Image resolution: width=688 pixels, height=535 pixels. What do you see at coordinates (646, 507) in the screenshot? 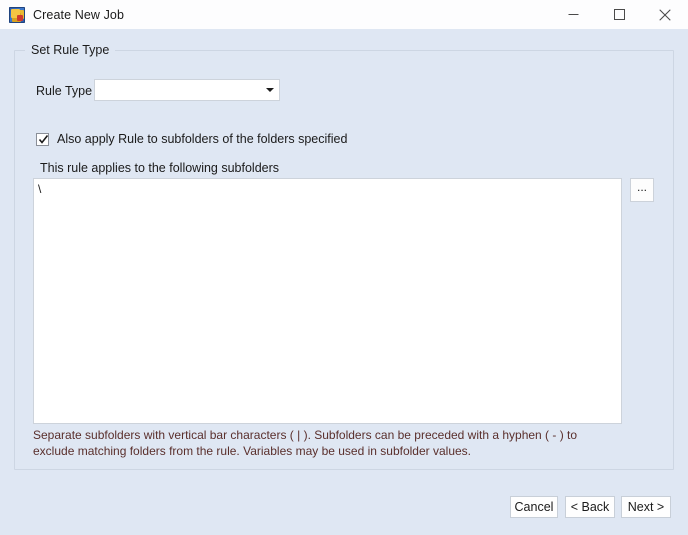
I see `next-button: Next >` at bounding box center [646, 507].